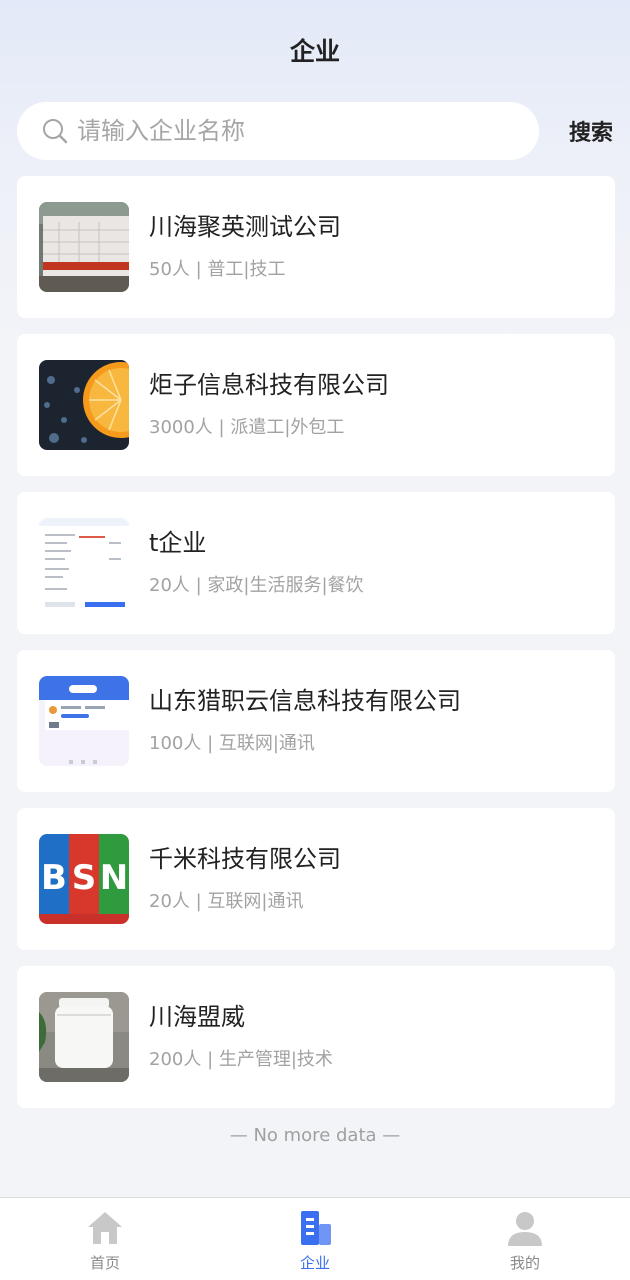 This screenshot has height=1280, width=630. I want to click on company-logo-container-photo, so click(84, 1037).